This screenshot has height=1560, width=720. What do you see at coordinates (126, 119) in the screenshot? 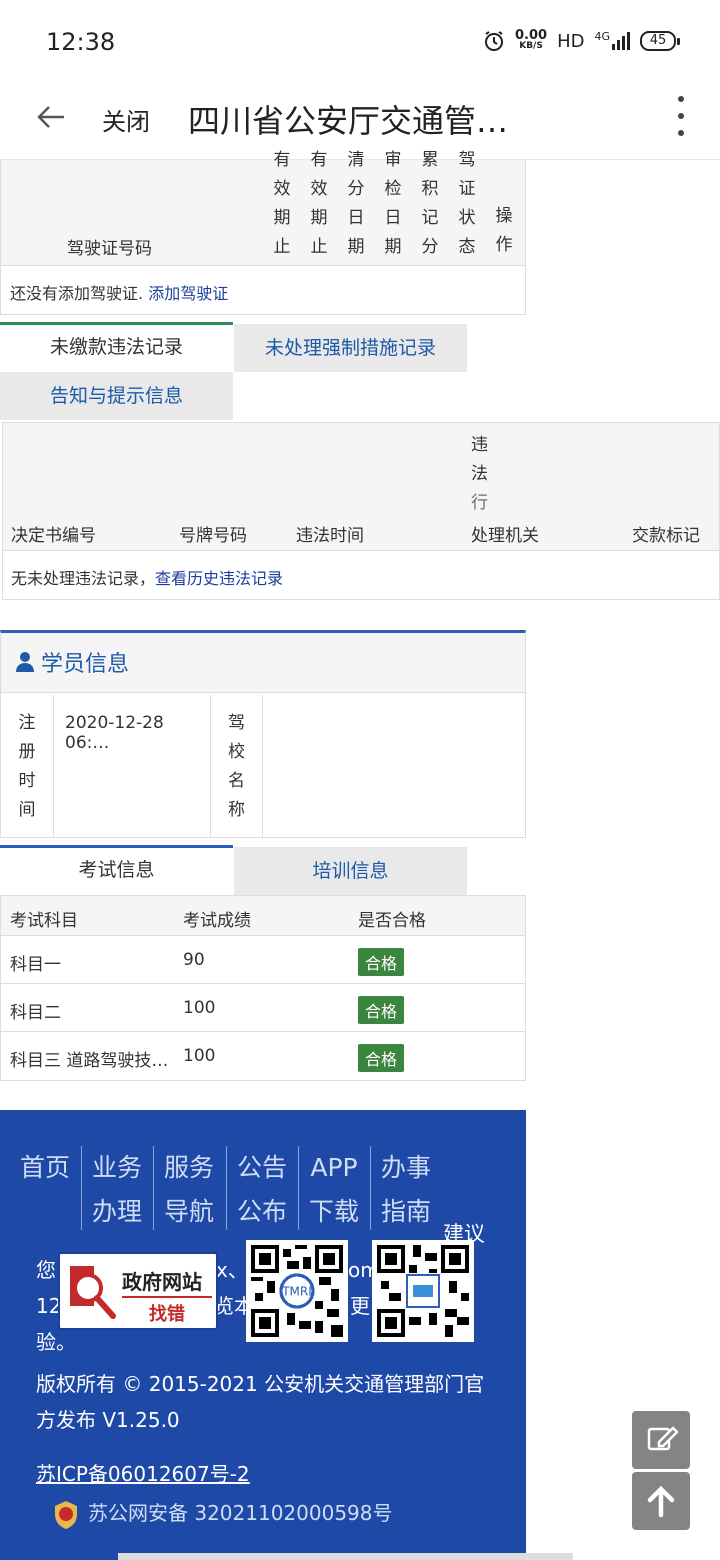
I see `close-button: 关闭` at bounding box center [126, 119].